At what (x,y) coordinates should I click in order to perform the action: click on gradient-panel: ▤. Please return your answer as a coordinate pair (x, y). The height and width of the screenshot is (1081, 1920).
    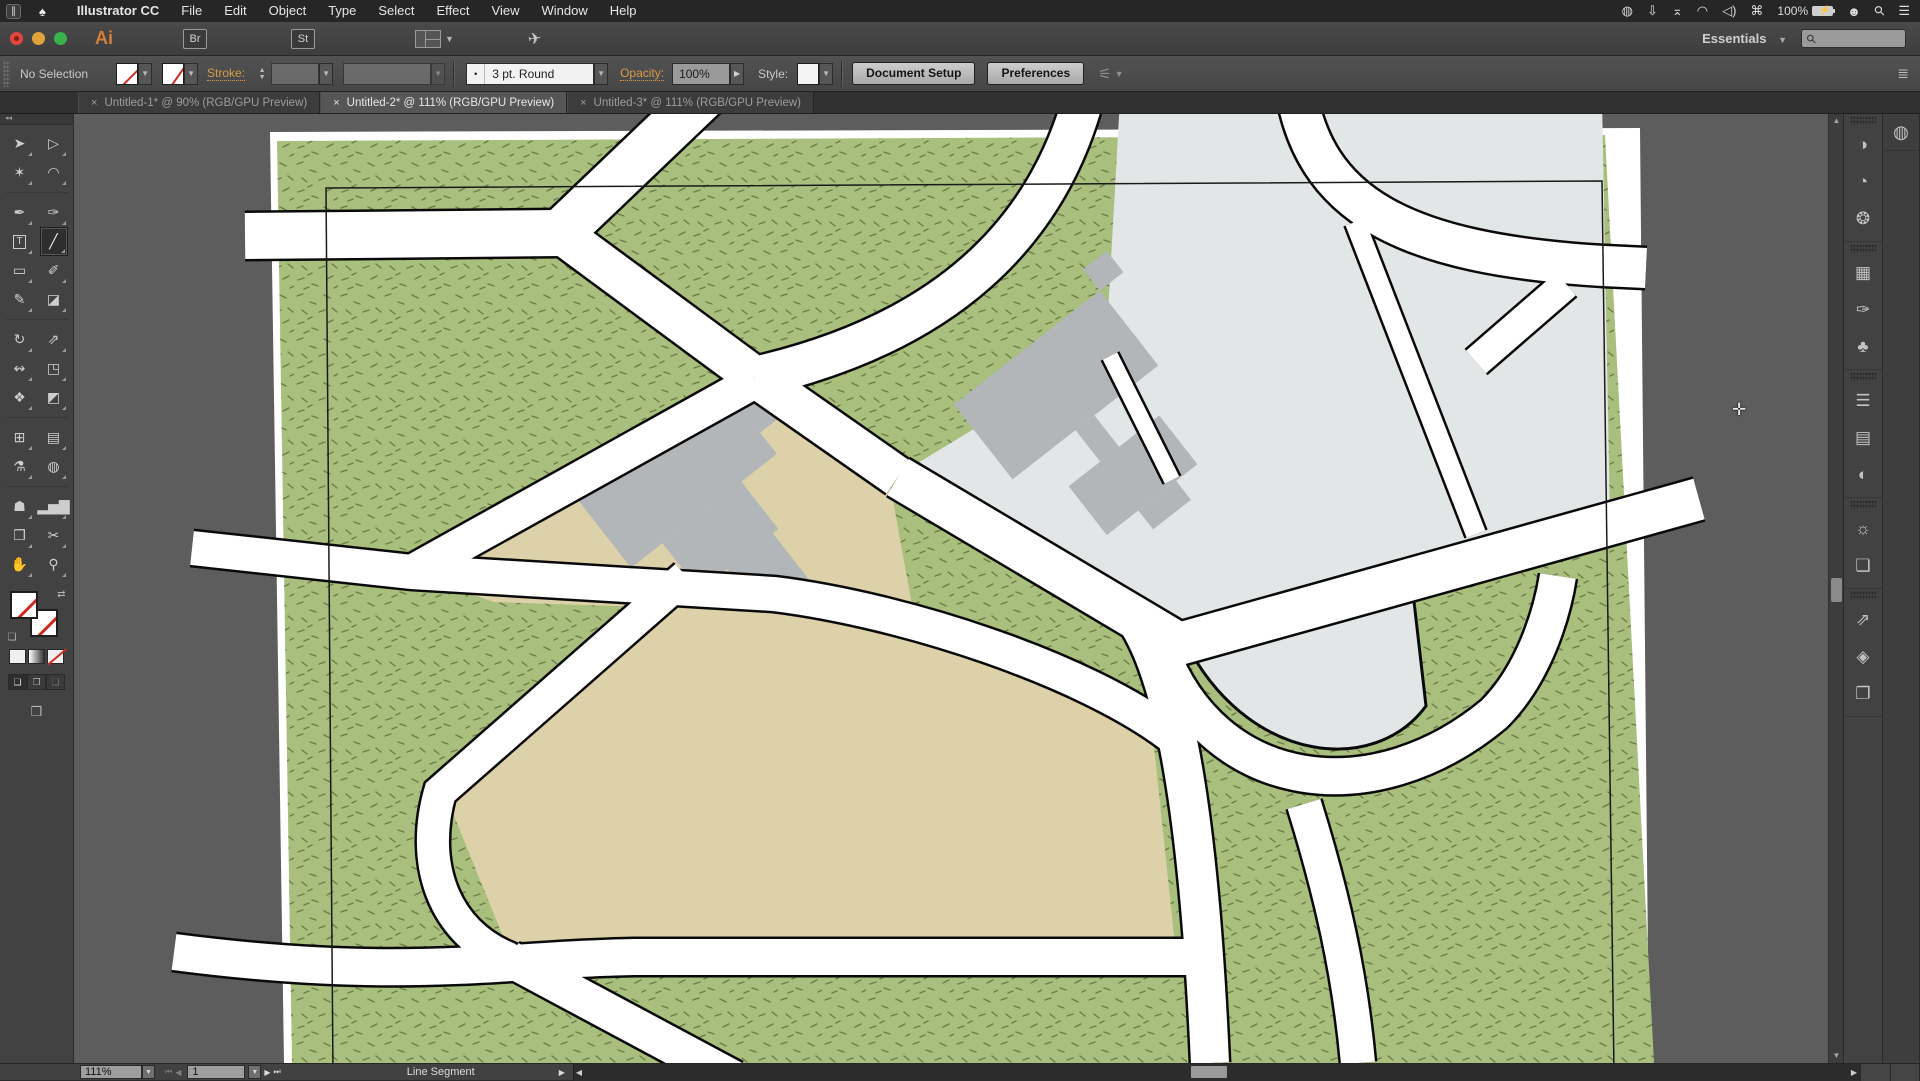
    Looking at the image, I should click on (1863, 437).